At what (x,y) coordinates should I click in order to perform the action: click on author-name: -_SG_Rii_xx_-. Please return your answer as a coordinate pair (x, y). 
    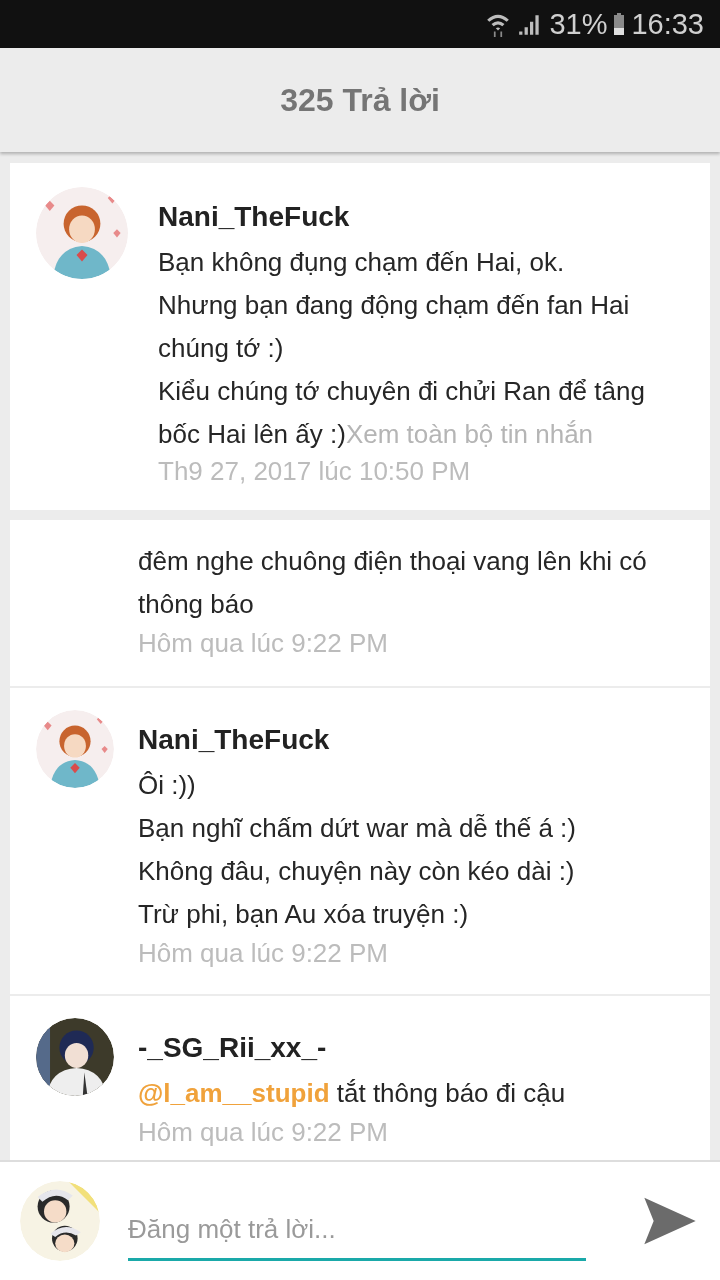
    Looking at the image, I should click on (414, 1048).